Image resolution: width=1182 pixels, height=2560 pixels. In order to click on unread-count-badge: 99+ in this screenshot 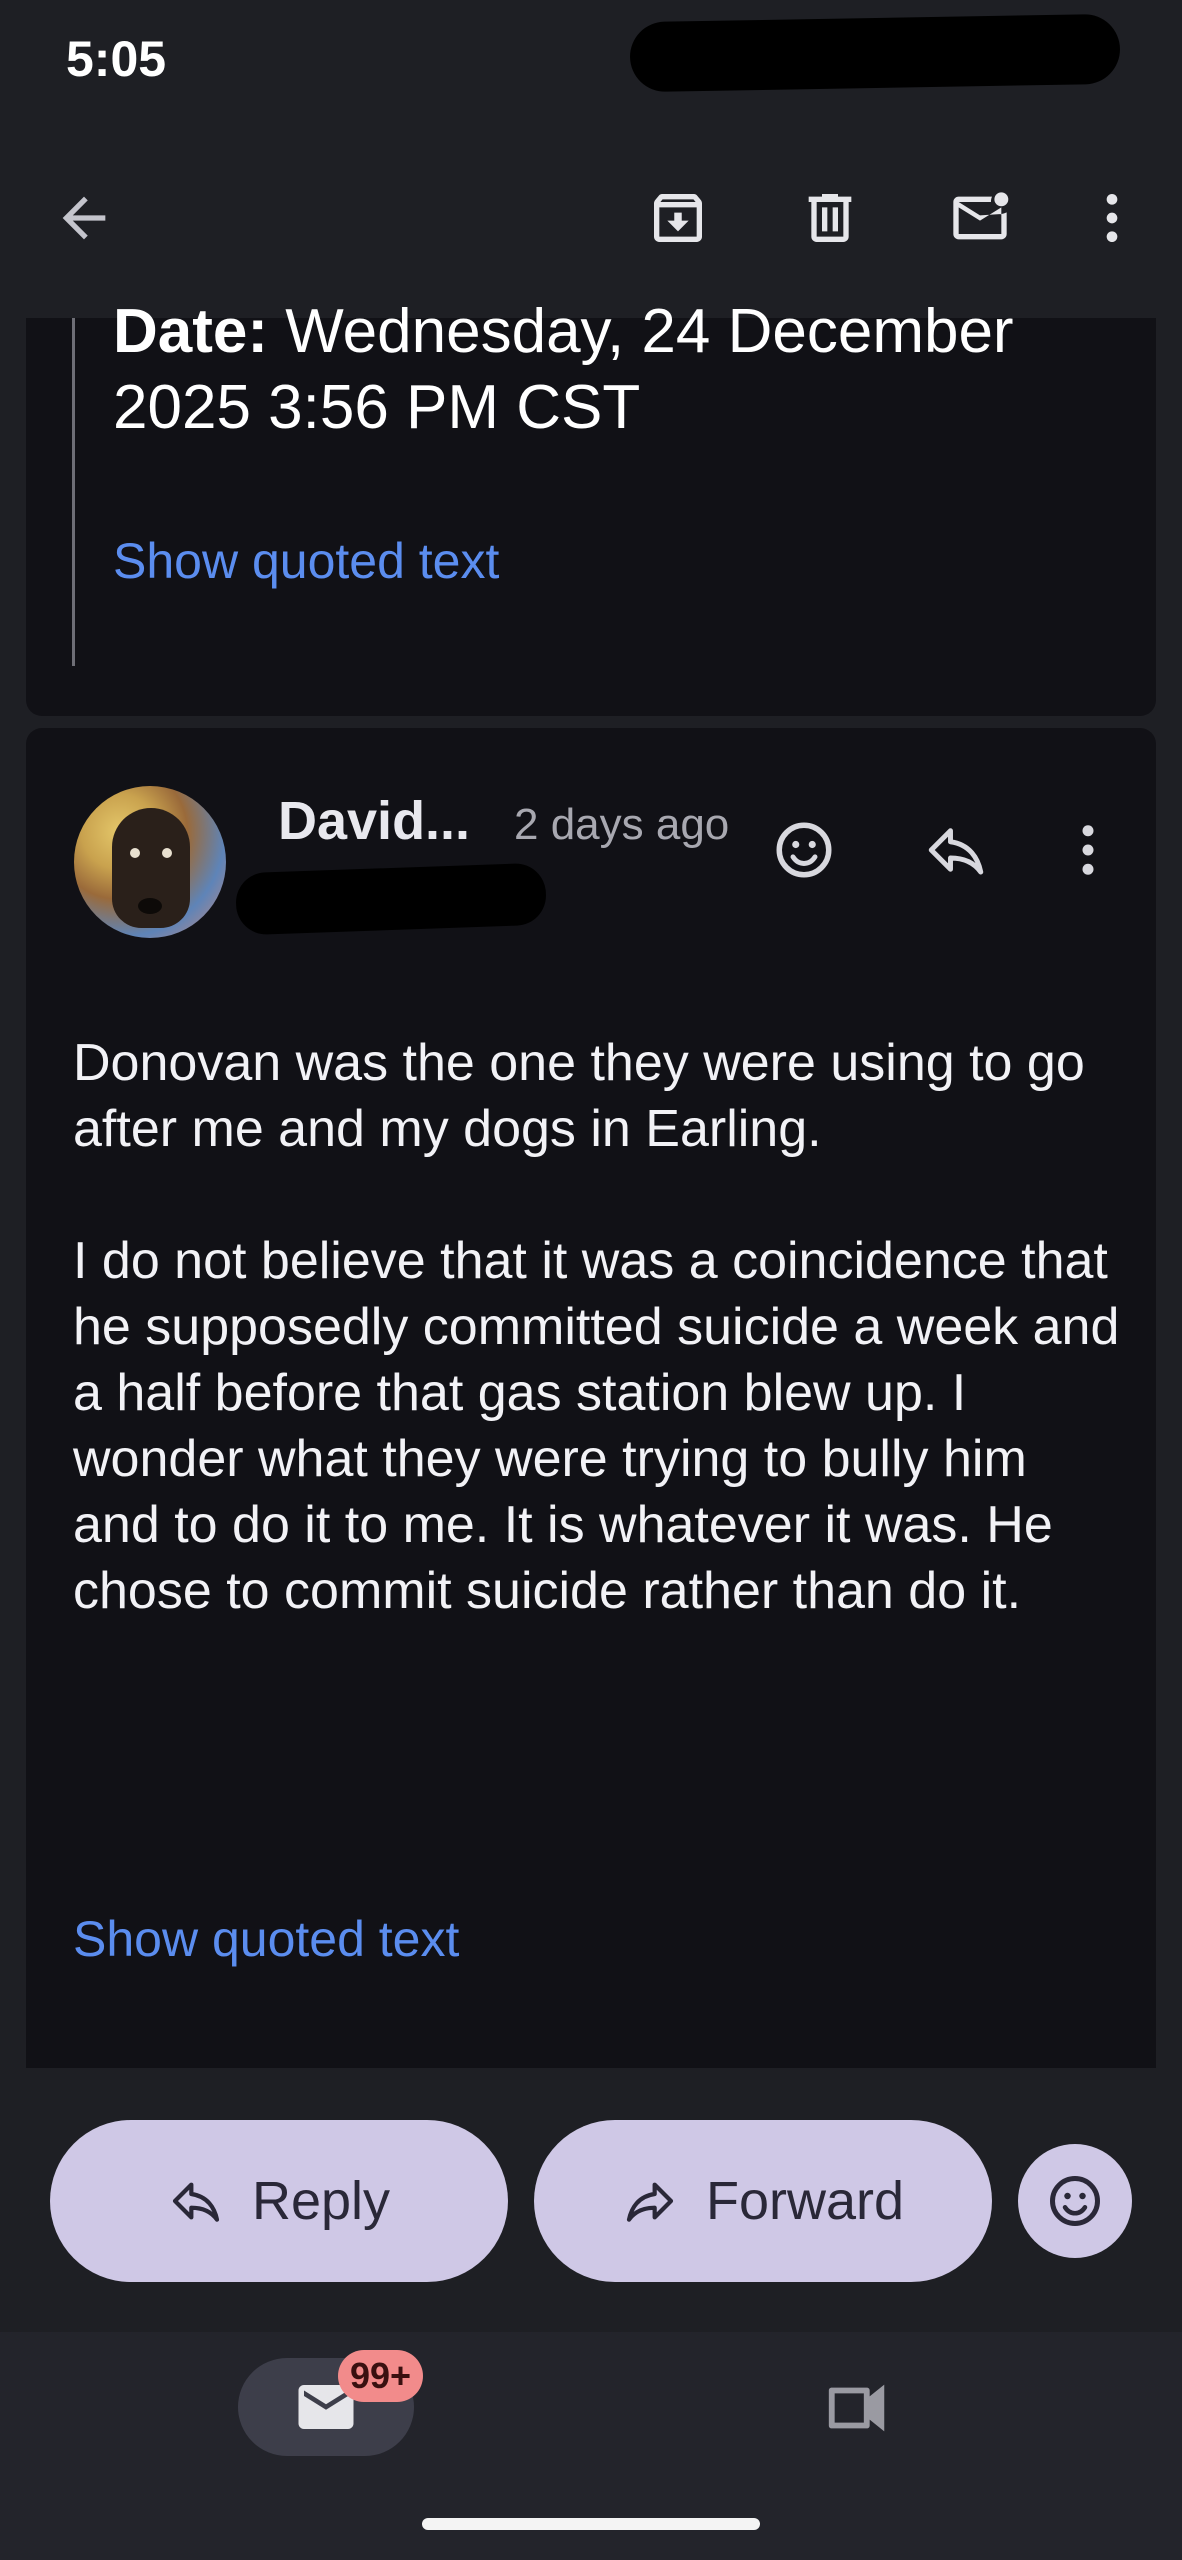, I will do `click(381, 2376)`.